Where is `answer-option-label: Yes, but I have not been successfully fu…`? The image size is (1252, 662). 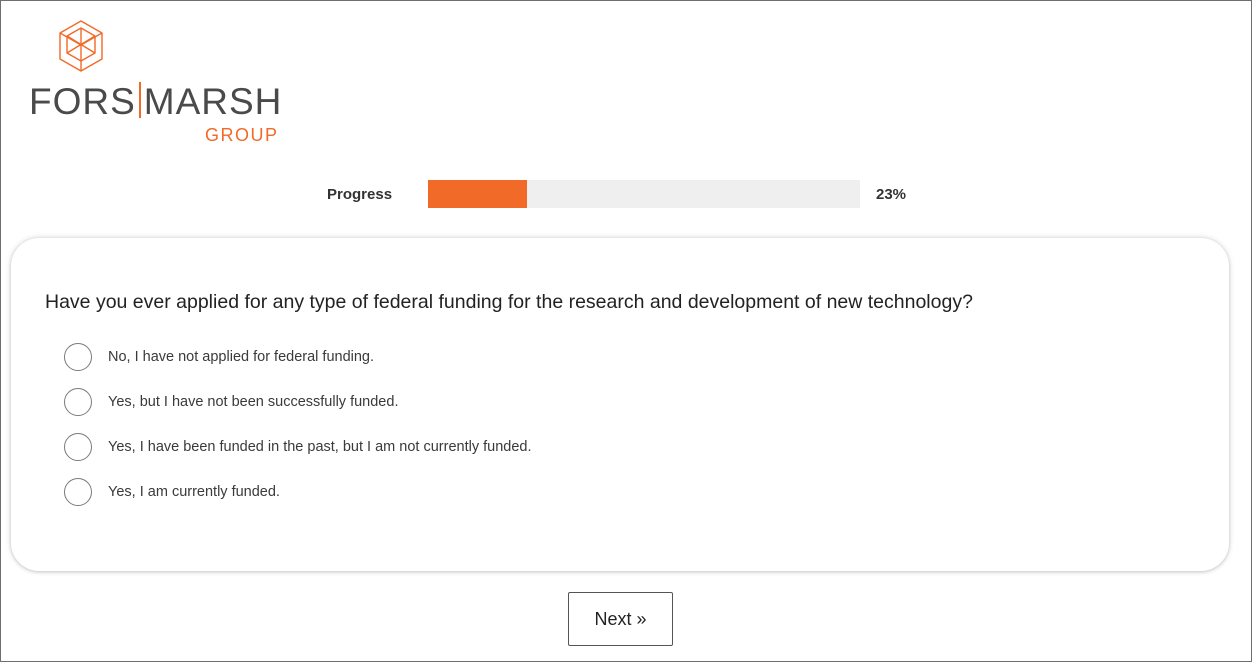 answer-option-label: Yes, but I have not been successfully fu… is located at coordinates (253, 402).